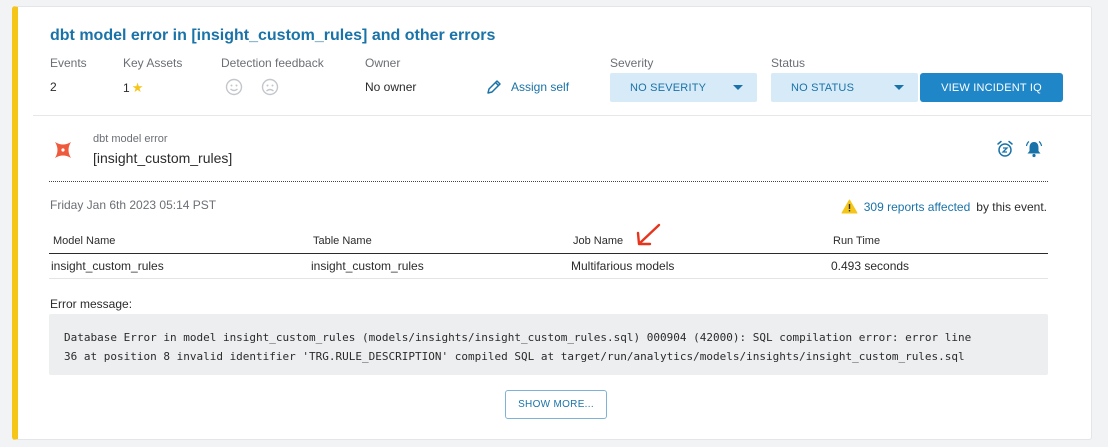 The height and width of the screenshot is (447, 1108). Describe the element at coordinates (823, 87) in the screenshot. I see `status-value: NO STATUS` at that location.